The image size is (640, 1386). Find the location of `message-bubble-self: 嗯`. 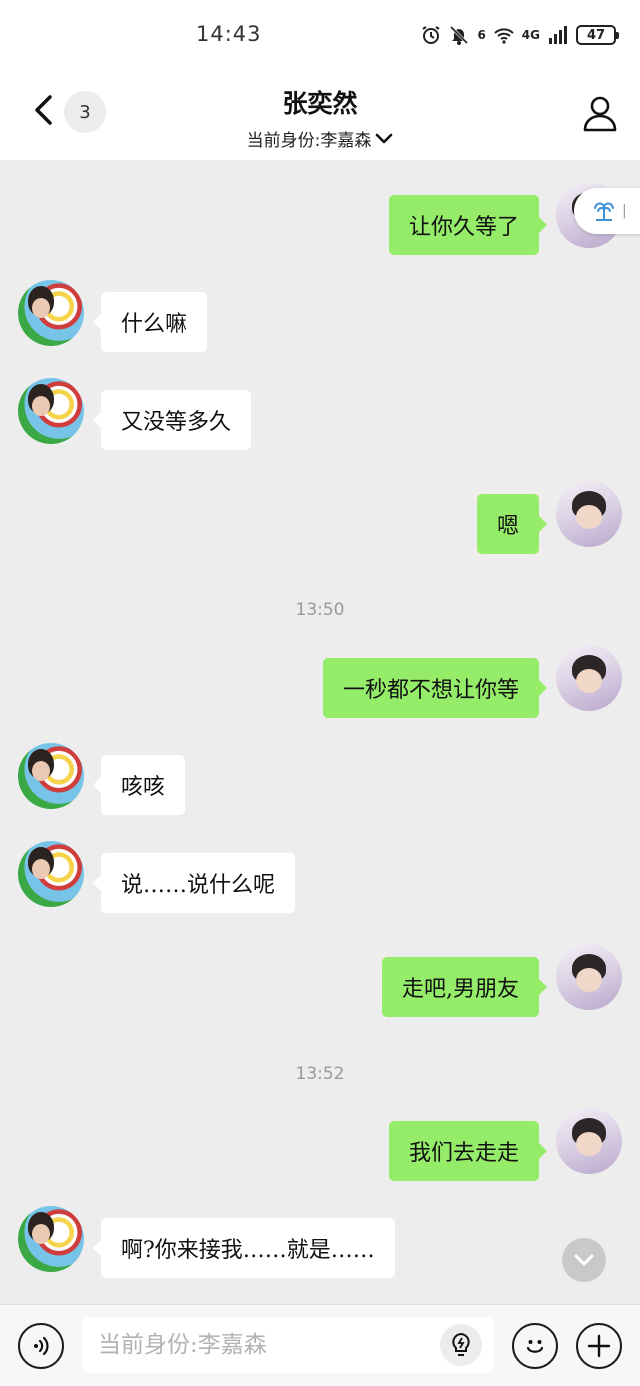

message-bubble-self: 嗯 is located at coordinates (512, 524).